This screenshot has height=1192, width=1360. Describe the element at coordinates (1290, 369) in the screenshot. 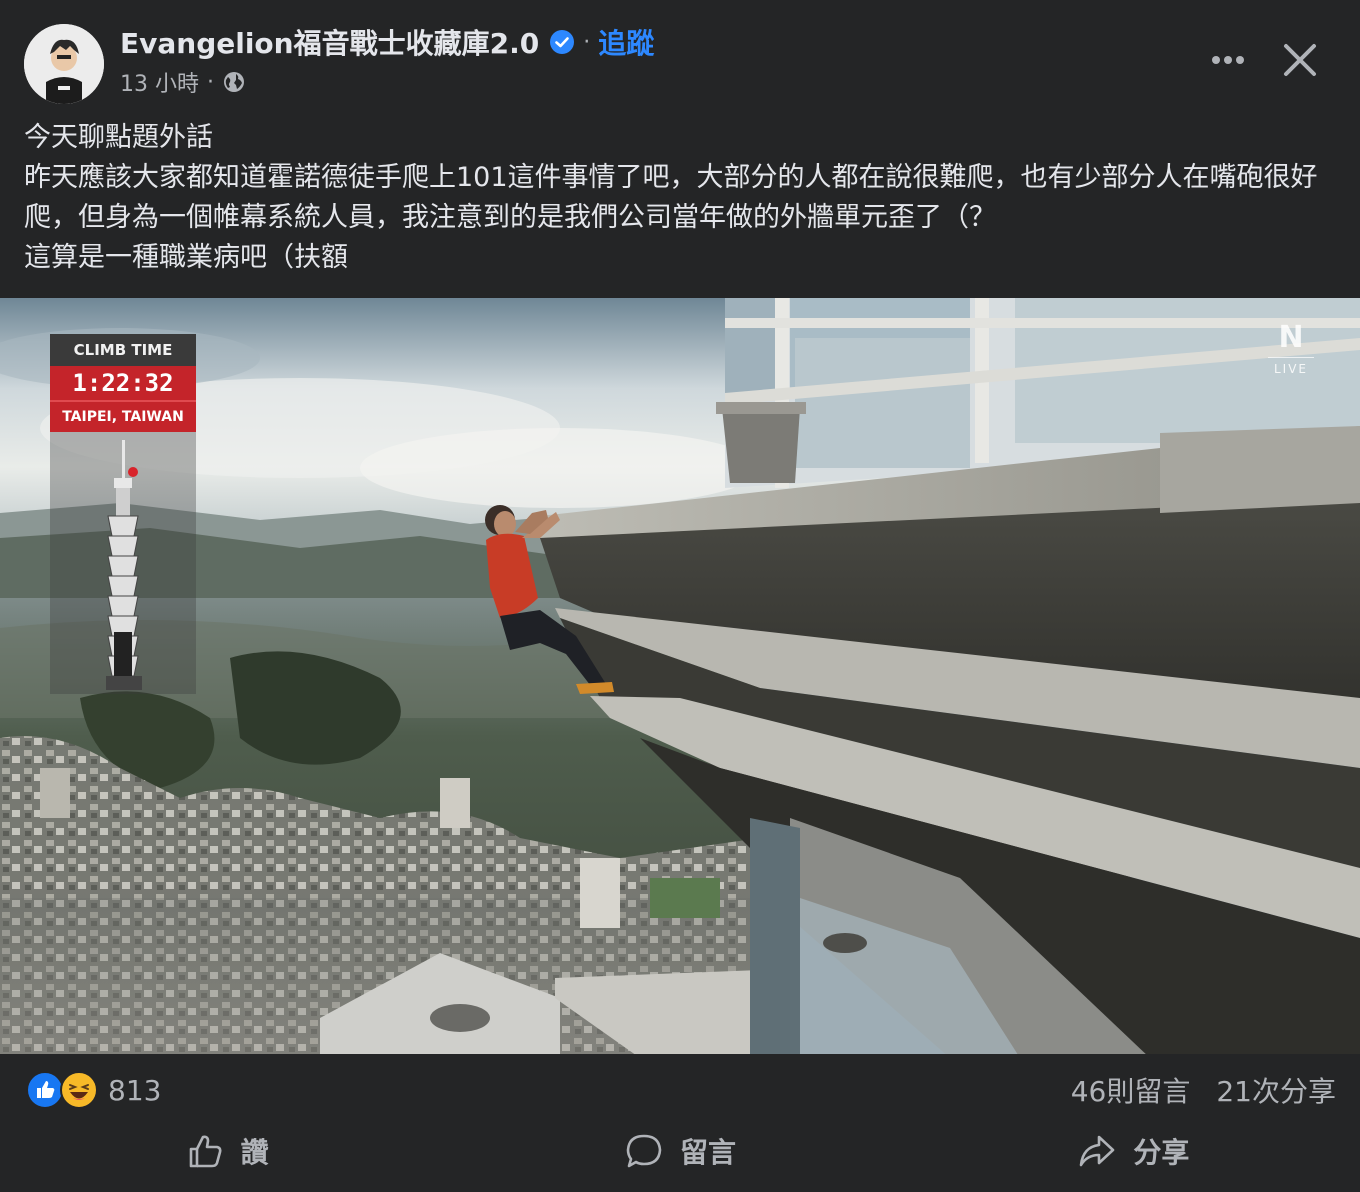

I see `live-label: LIVE` at that location.